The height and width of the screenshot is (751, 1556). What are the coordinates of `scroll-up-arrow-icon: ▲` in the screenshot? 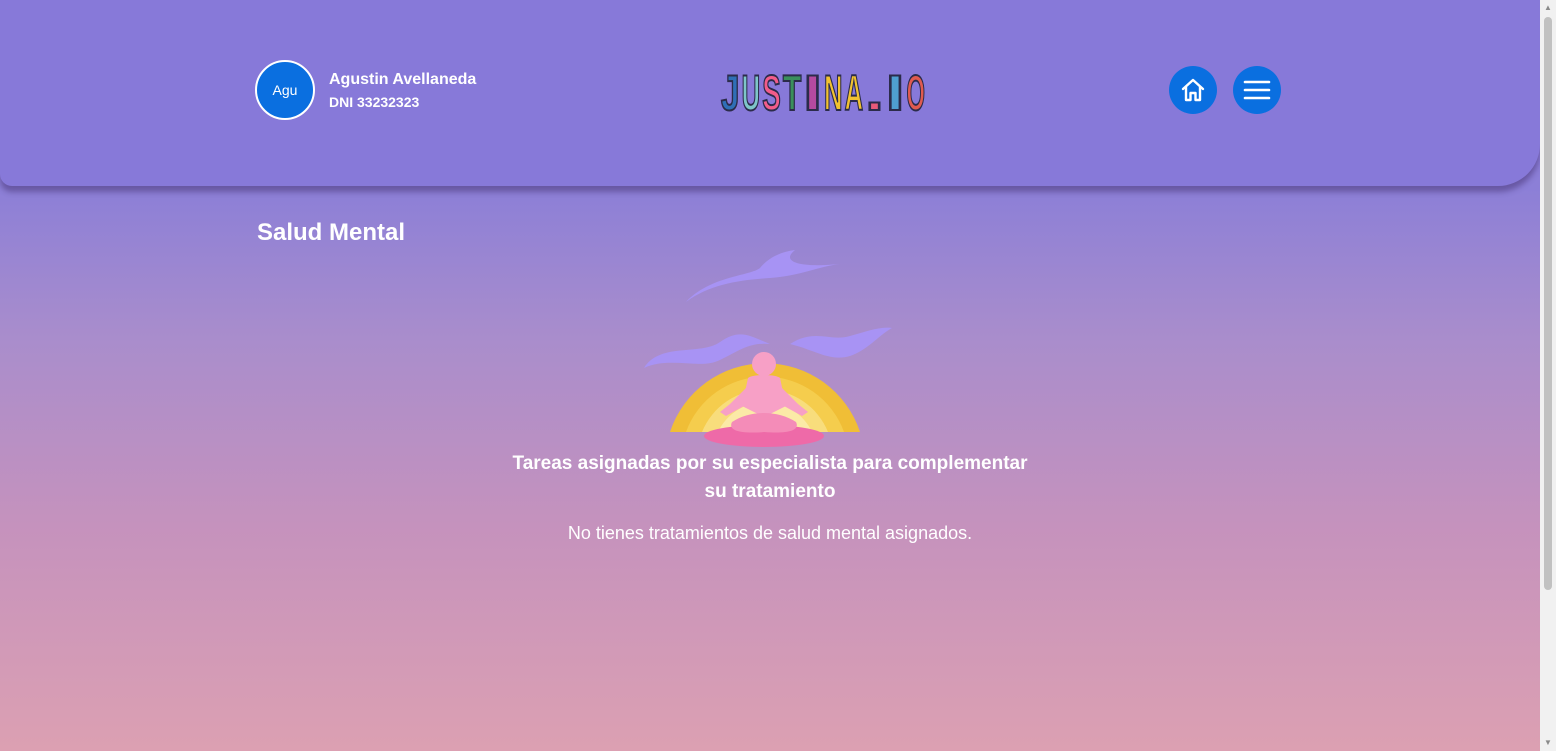 It's located at (1548, 8).